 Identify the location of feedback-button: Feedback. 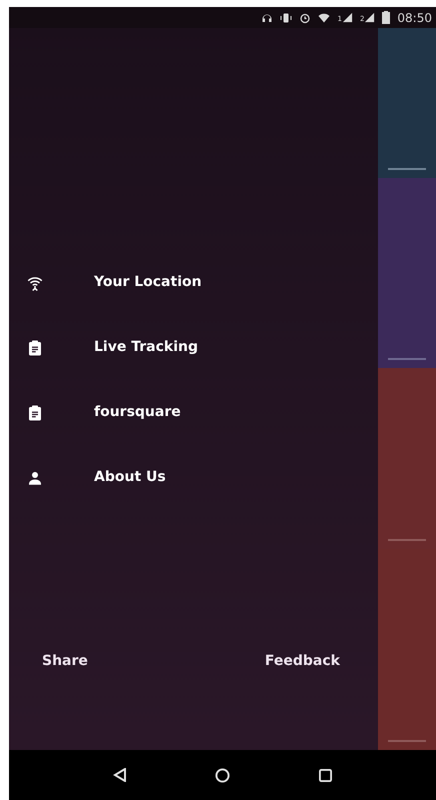
(302, 661).